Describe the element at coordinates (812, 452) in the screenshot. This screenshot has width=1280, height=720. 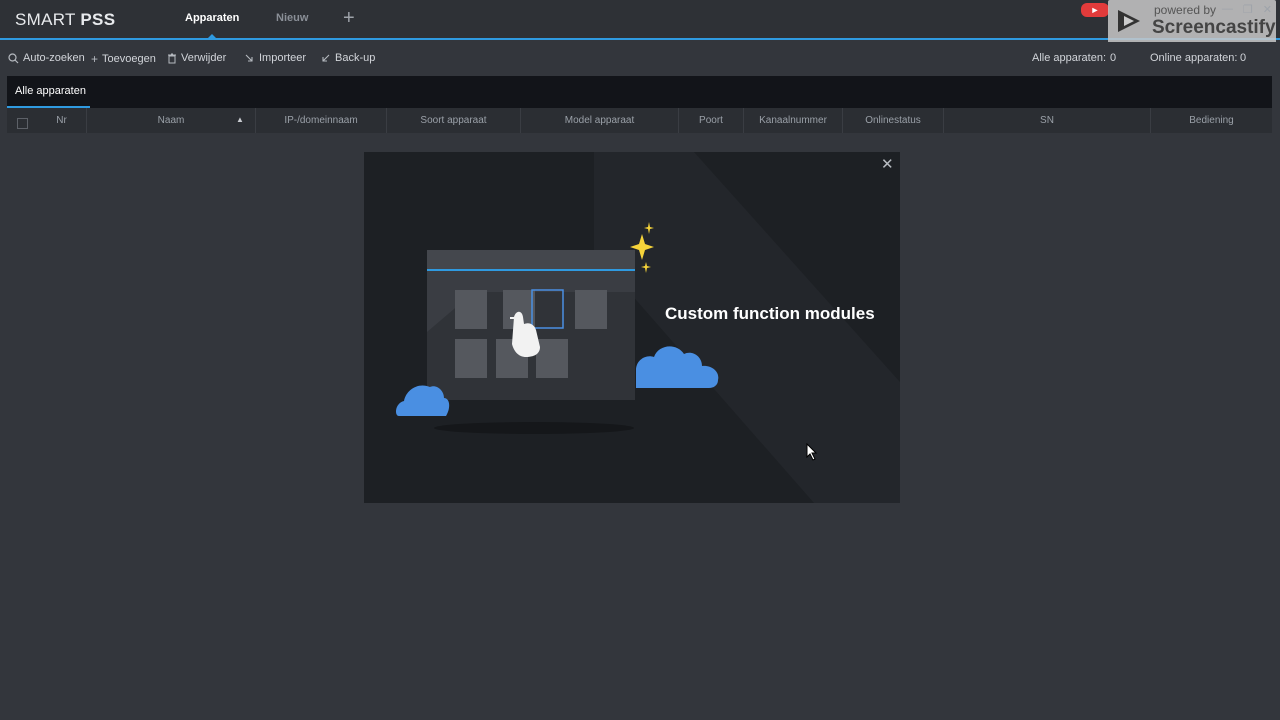
I see `mouse-cursor-icon` at that location.